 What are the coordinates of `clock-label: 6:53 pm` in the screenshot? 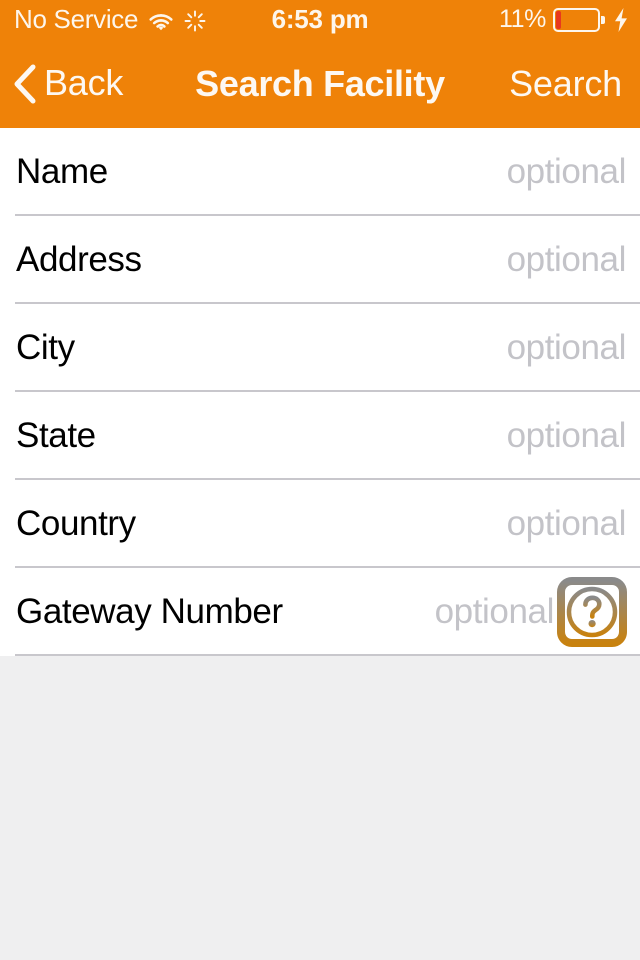 It's located at (320, 19).